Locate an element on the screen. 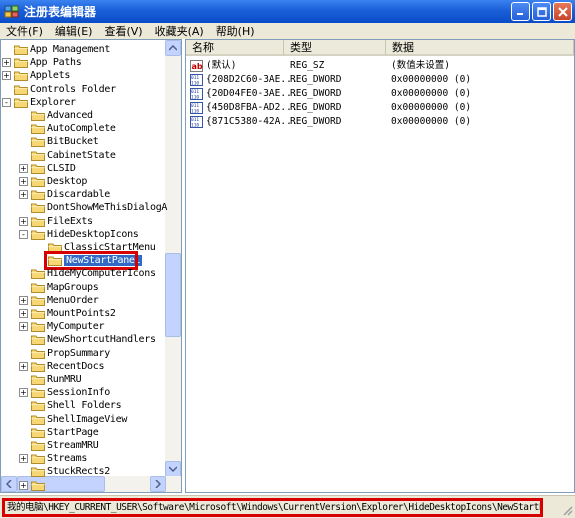  tree-item: + App Paths is located at coordinates (42, 62).